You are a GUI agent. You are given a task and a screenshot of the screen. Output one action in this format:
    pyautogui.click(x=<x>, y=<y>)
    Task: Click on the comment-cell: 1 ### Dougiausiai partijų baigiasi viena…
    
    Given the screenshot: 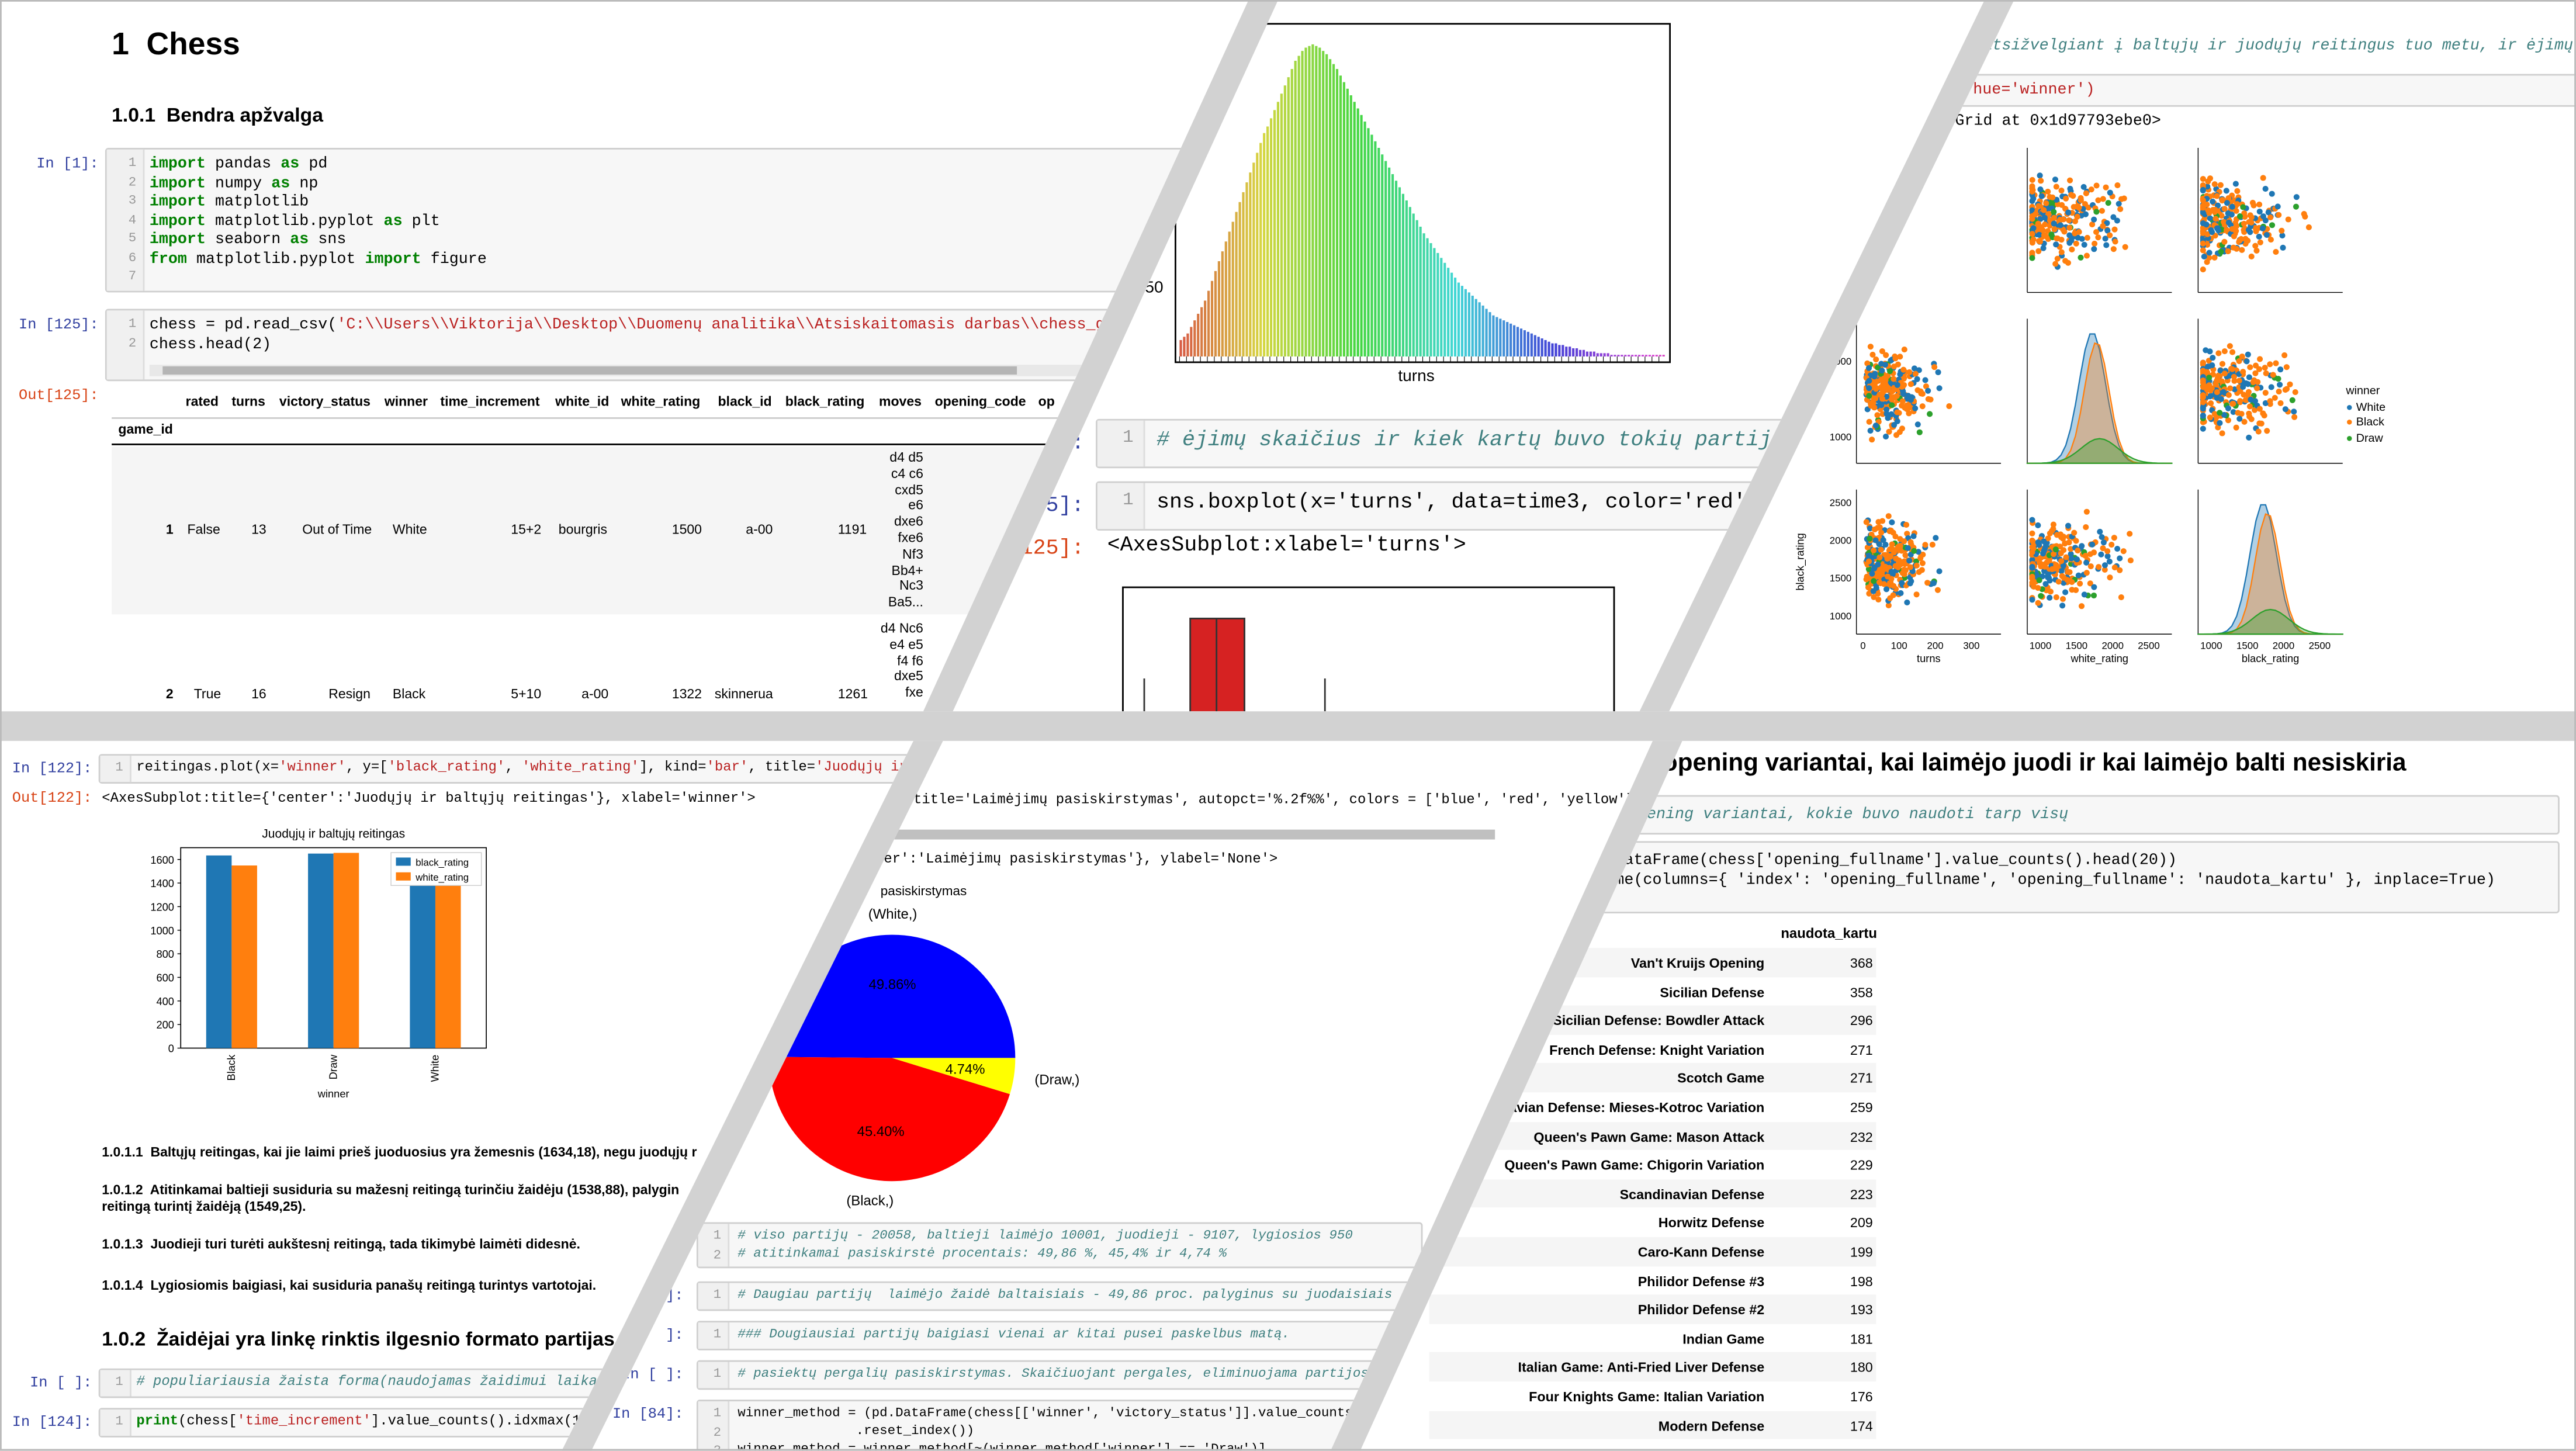 What is the action you would take?
    pyautogui.click(x=1059, y=1335)
    